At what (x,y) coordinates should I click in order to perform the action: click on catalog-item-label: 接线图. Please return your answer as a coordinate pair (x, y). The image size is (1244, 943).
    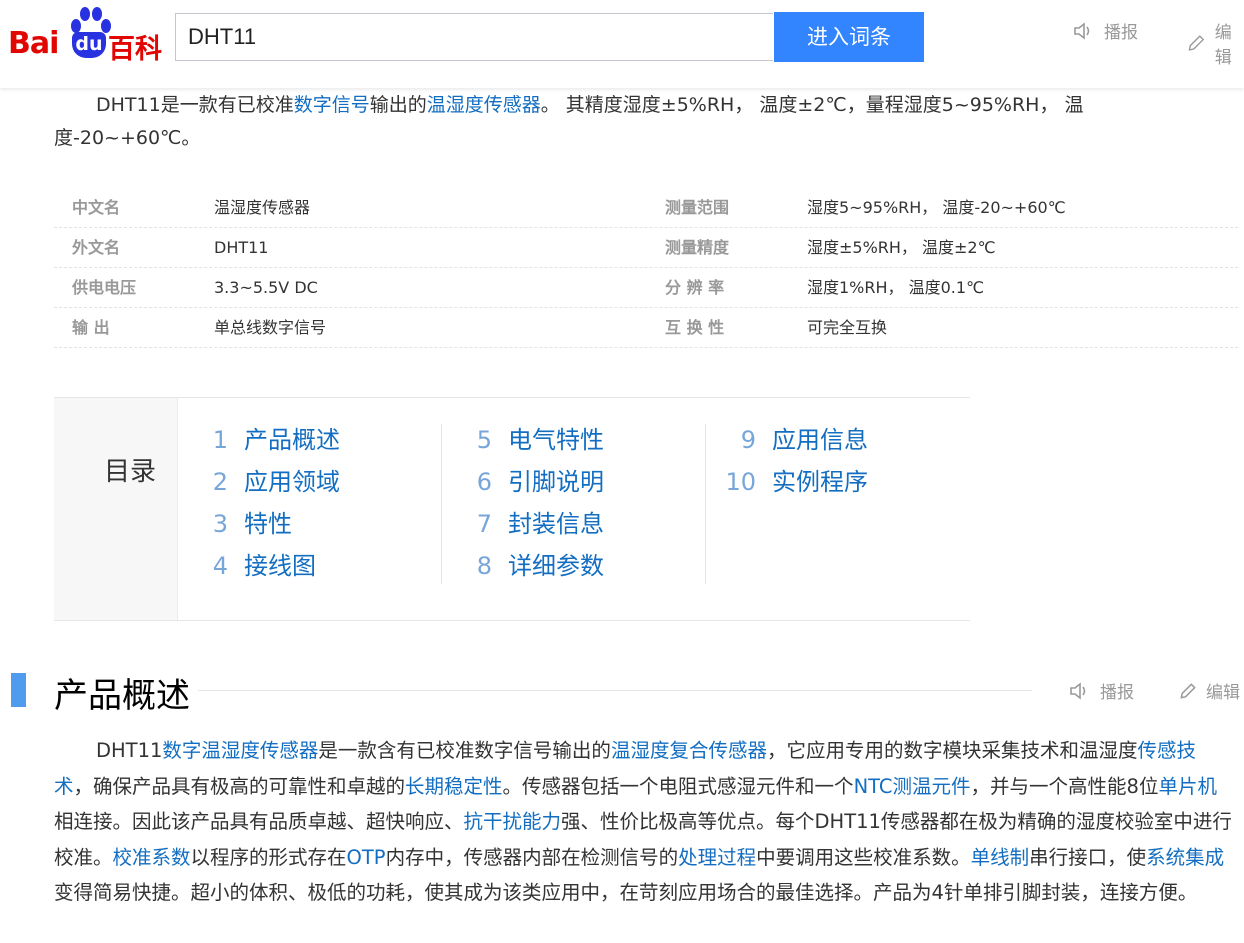
    Looking at the image, I should click on (280, 566).